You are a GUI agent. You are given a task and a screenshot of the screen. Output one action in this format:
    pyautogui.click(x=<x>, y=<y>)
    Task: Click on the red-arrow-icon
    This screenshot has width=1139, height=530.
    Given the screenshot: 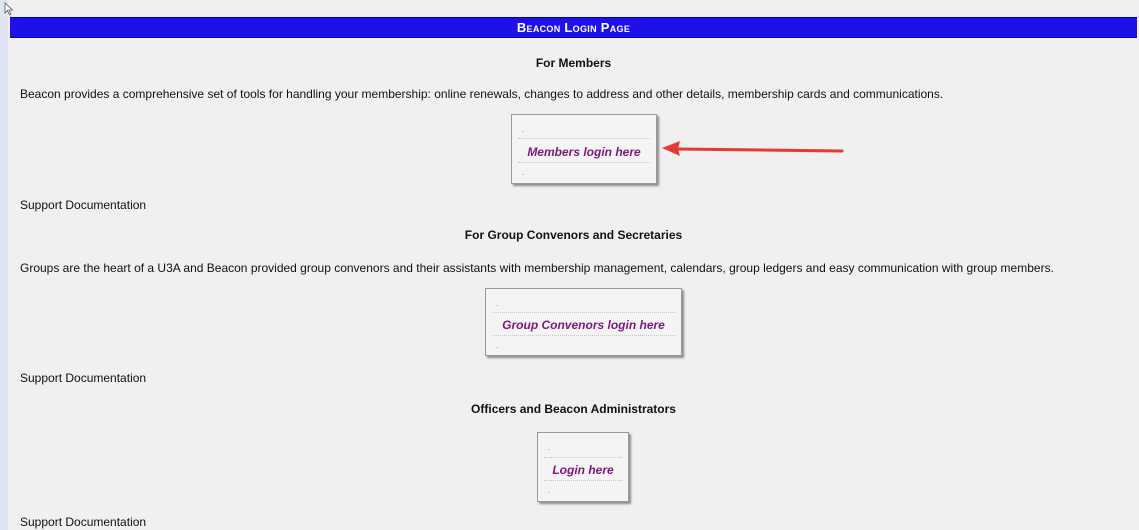 What is the action you would take?
    pyautogui.click(x=753, y=148)
    